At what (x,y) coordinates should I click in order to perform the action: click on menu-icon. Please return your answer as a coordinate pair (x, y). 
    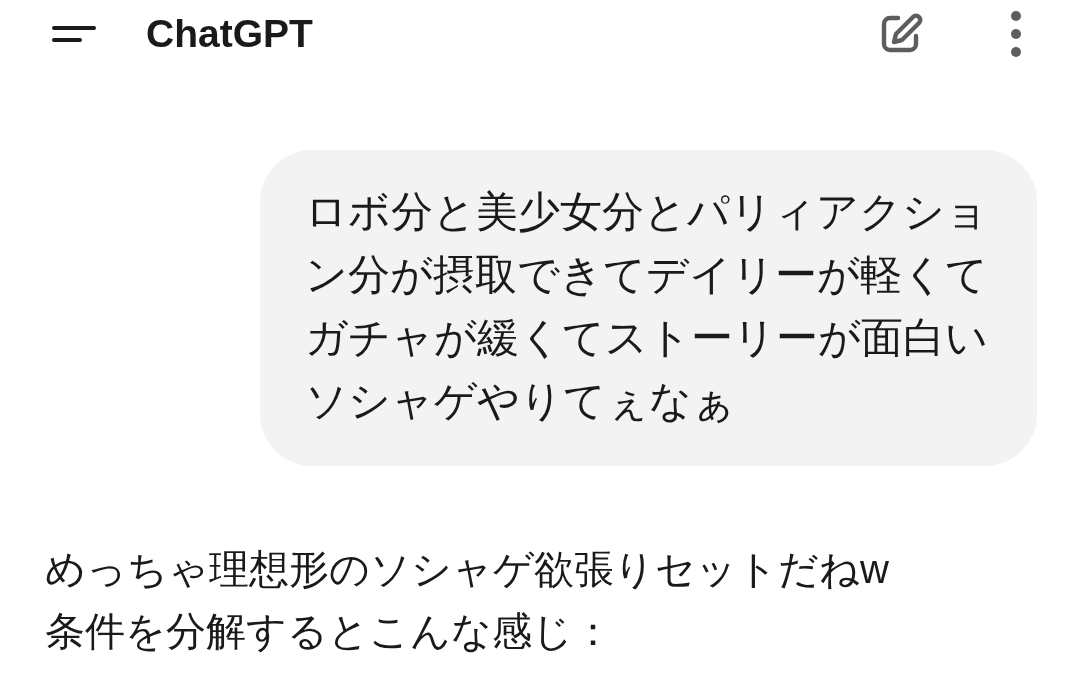
    Looking at the image, I should click on (74, 34).